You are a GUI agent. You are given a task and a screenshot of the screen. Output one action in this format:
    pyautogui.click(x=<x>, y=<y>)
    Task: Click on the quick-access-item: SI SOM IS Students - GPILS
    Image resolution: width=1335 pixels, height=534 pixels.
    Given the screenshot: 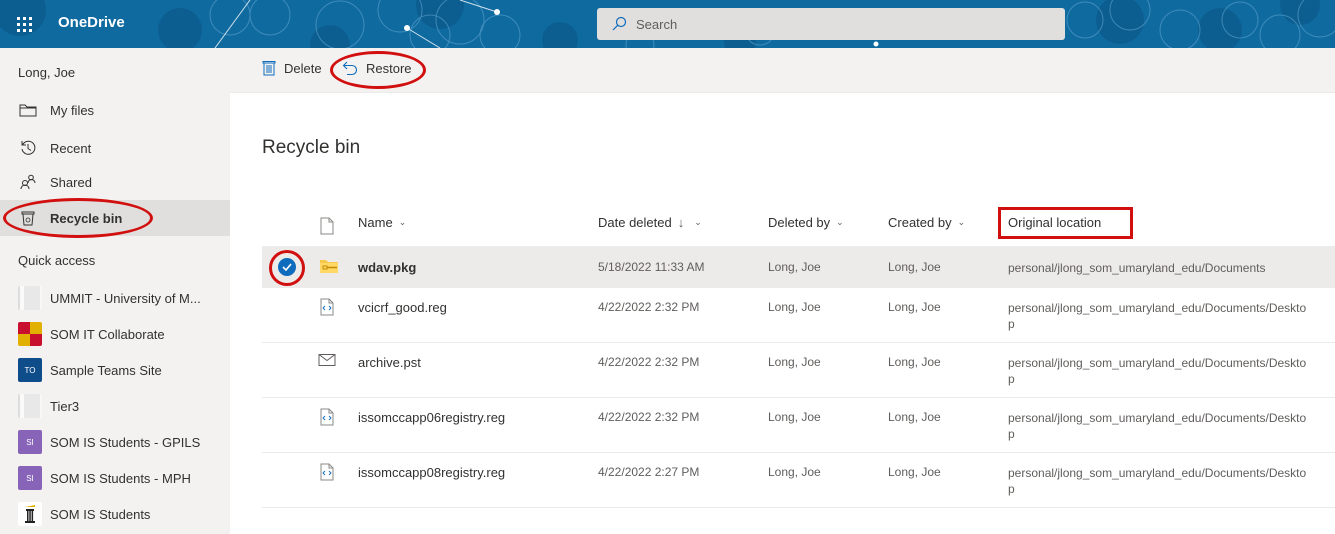 What is the action you would take?
    pyautogui.click(x=115, y=442)
    